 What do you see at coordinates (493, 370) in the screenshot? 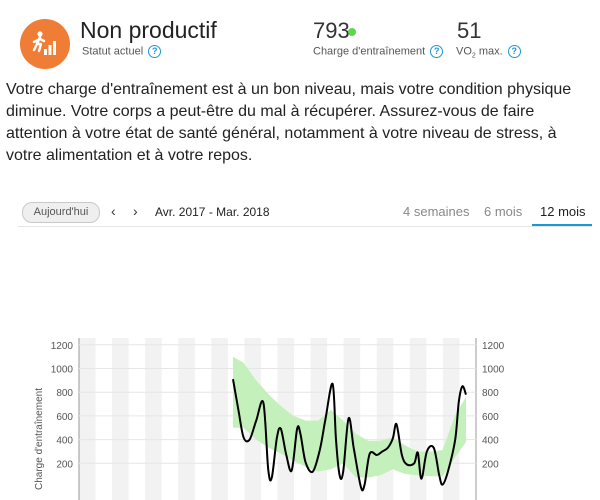
I see `y-tick-label-right: 1000` at bounding box center [493, 370].